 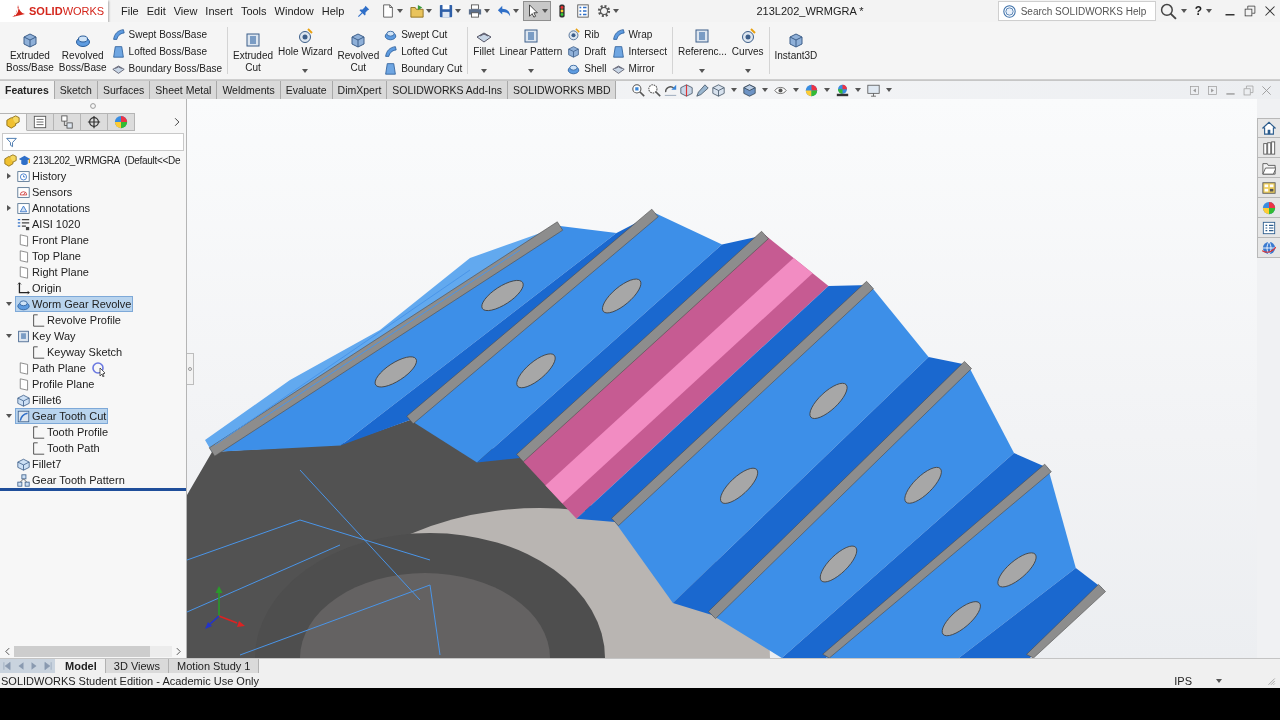 What do you see at coordinates (719, 90) in the screenshot?
I see `cube-icon` at bounding box center [719, 90].